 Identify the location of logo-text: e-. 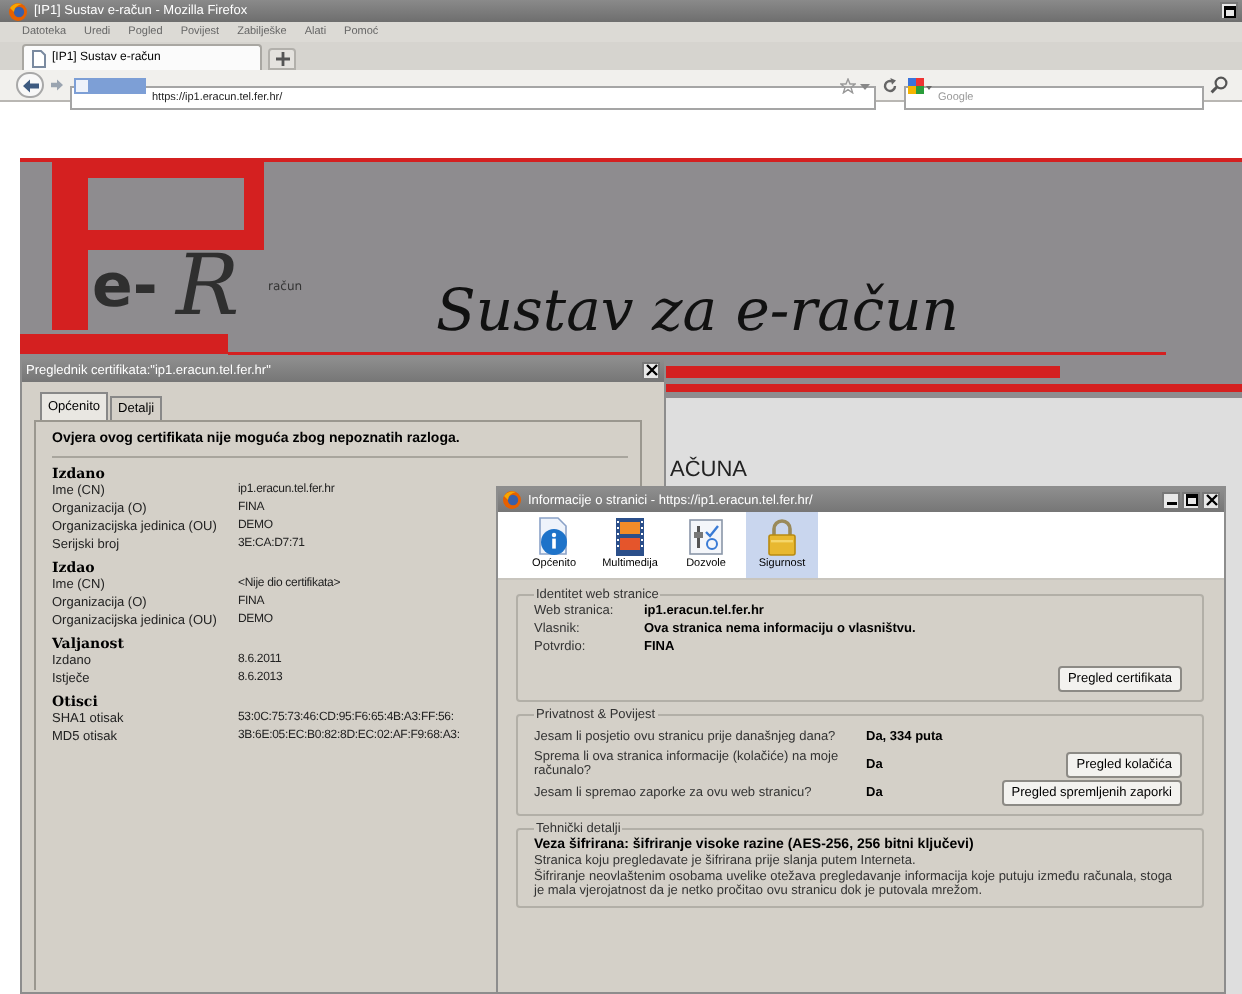
(125, 287).